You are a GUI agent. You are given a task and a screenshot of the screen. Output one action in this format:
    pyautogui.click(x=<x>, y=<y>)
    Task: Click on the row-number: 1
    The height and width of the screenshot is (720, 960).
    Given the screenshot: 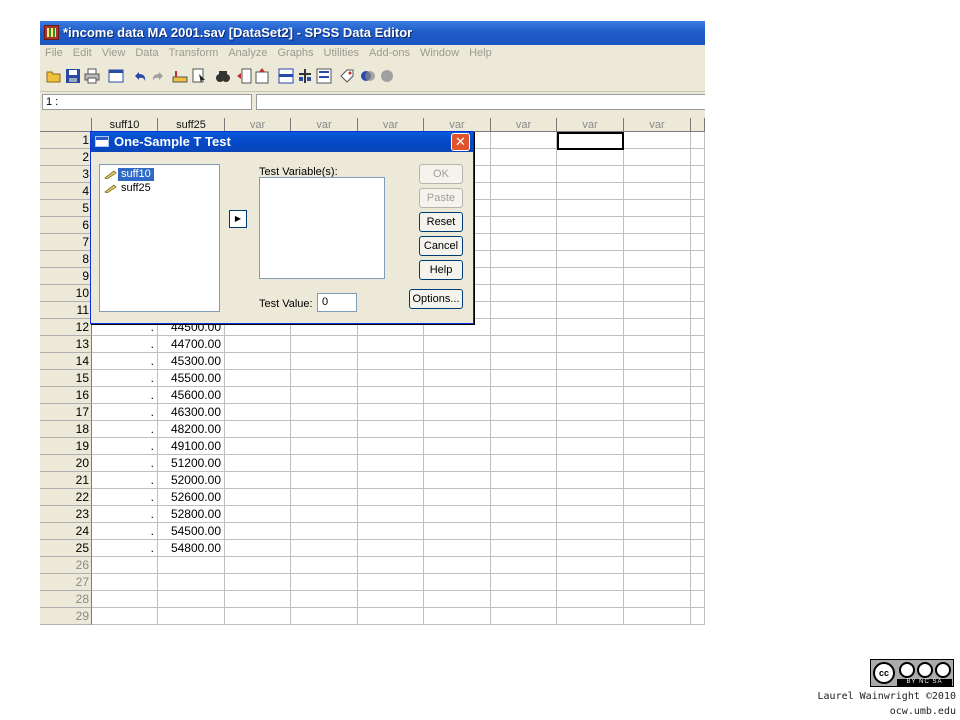 What is the action you would take?
    pyautogui.click(x=66, y=140)
    